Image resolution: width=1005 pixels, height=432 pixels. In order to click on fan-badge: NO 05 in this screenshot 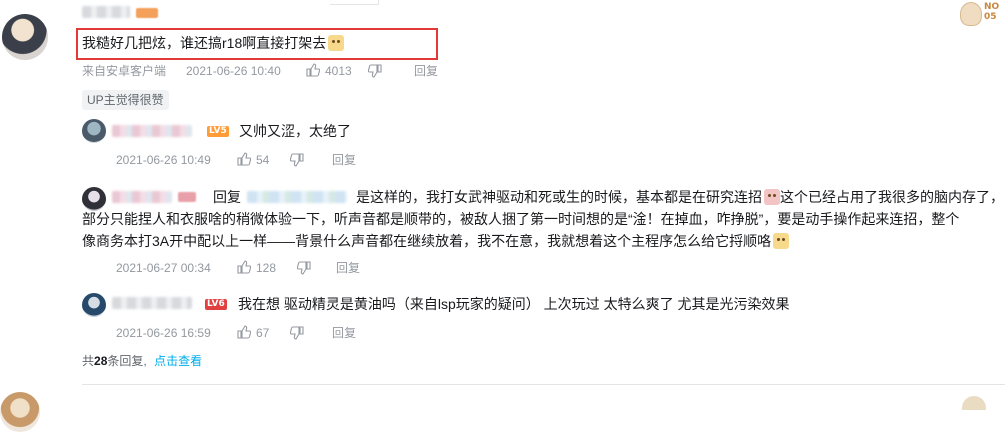, I will do `click(981, 15)`.